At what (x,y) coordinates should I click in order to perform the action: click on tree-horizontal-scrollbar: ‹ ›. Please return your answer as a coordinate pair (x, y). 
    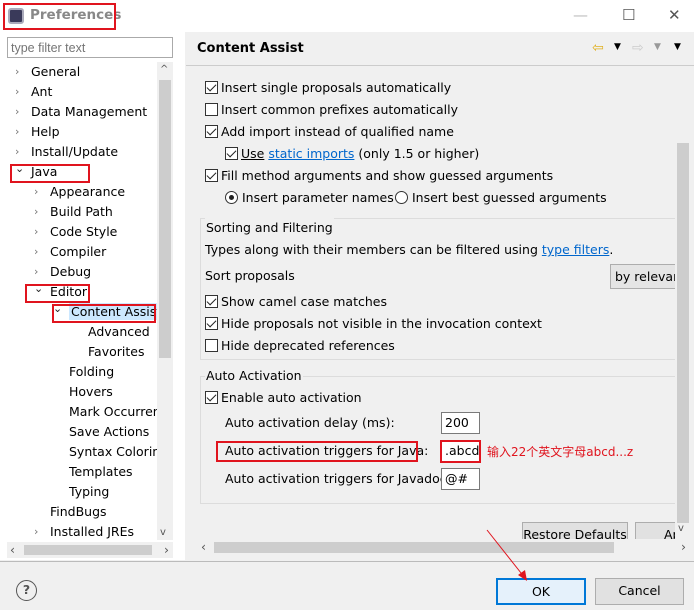
    Looking at the image, I should click on (90, 550).